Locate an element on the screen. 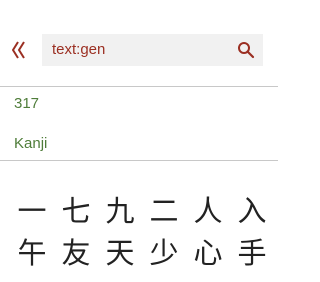 Image resolution: width=320 pixels, height=282 pixels. search-icon is located at coordinates (246, 50).